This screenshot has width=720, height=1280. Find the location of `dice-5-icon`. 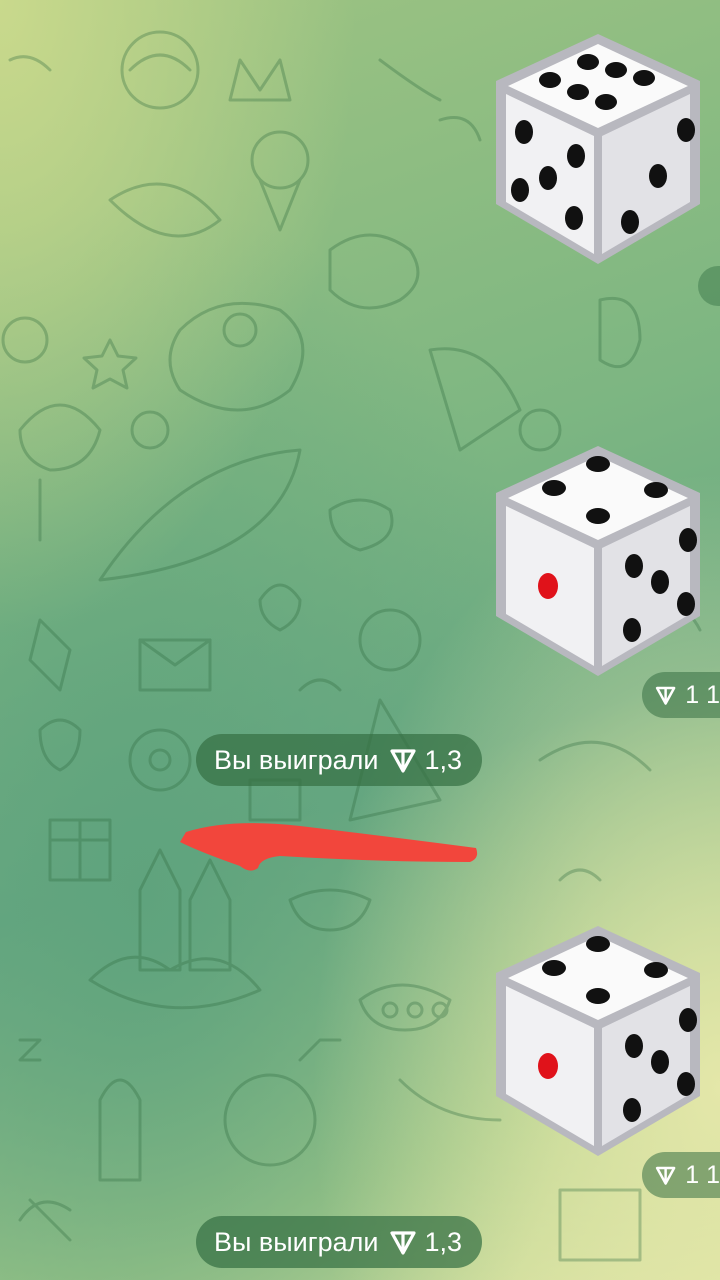

dice-5-icon is located at coordinates (598, 1041).